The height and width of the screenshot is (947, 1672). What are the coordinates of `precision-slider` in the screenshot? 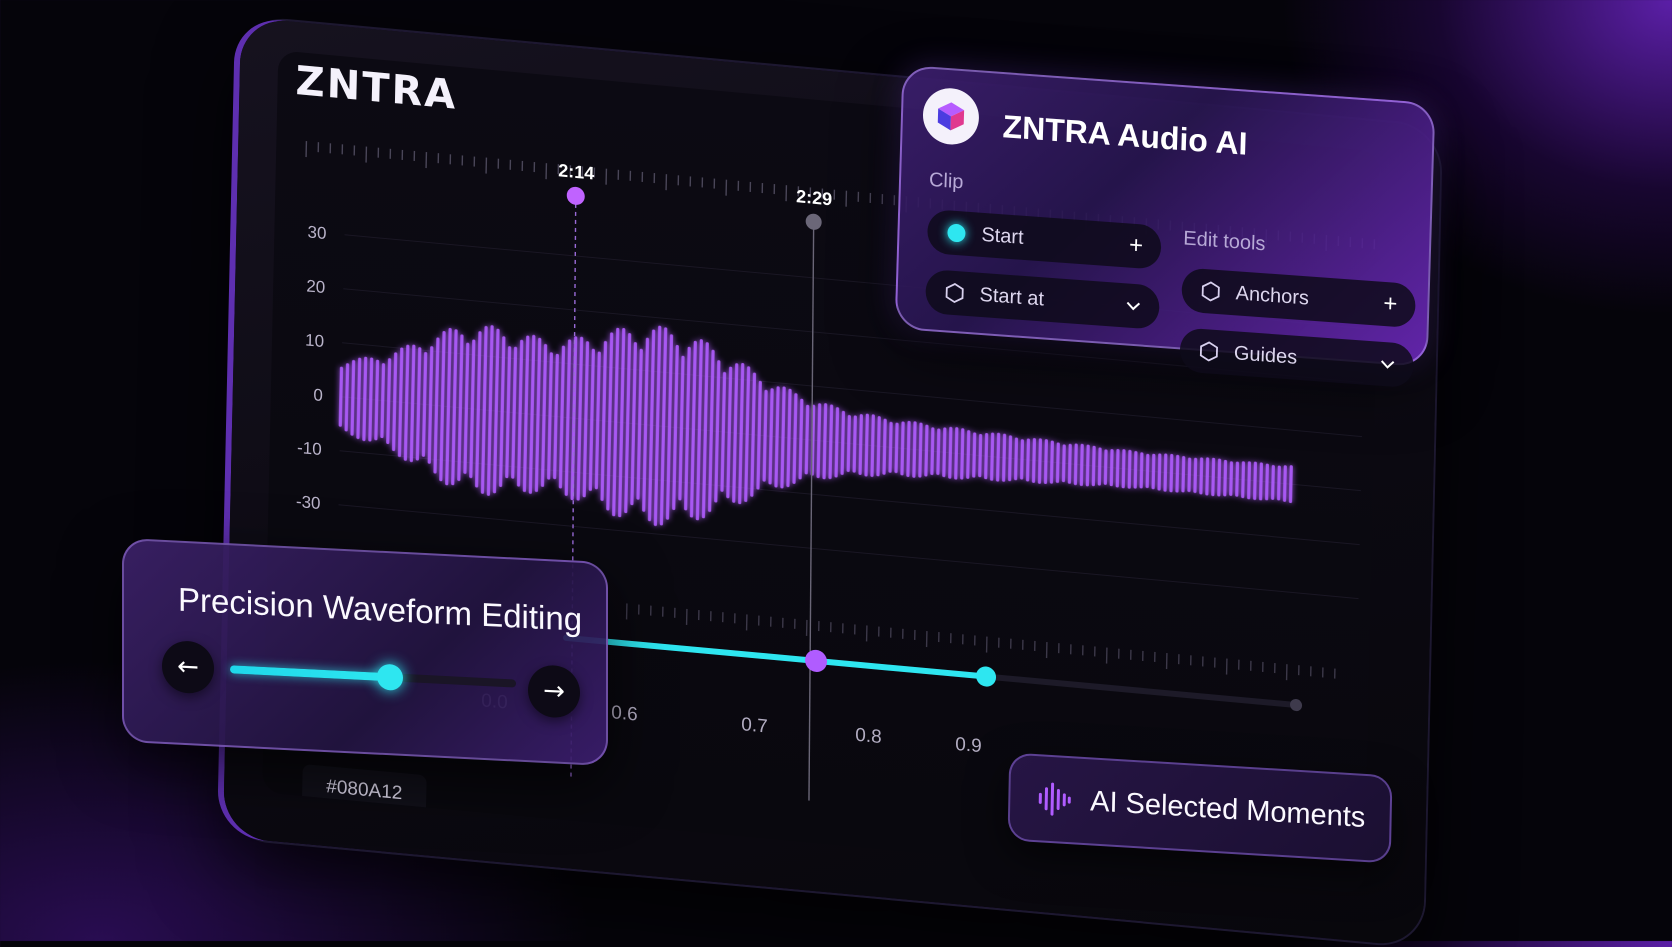 It's located at (373, 676).